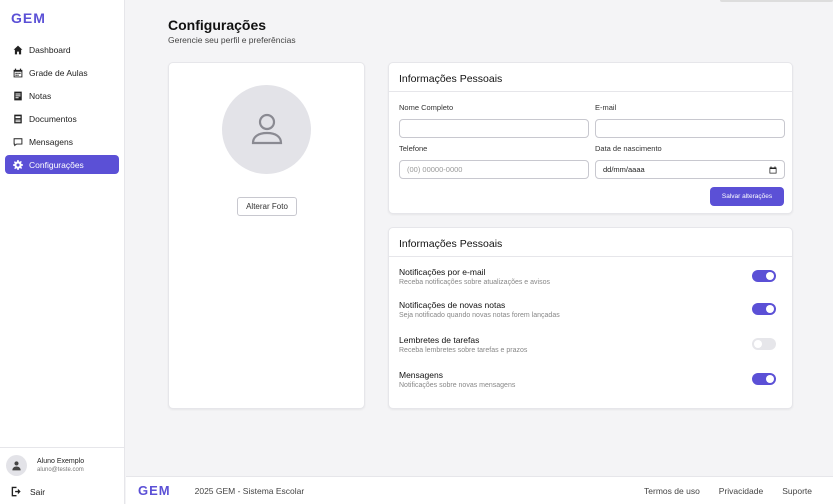  I want to click on messages-toggle, so click(764, 379).